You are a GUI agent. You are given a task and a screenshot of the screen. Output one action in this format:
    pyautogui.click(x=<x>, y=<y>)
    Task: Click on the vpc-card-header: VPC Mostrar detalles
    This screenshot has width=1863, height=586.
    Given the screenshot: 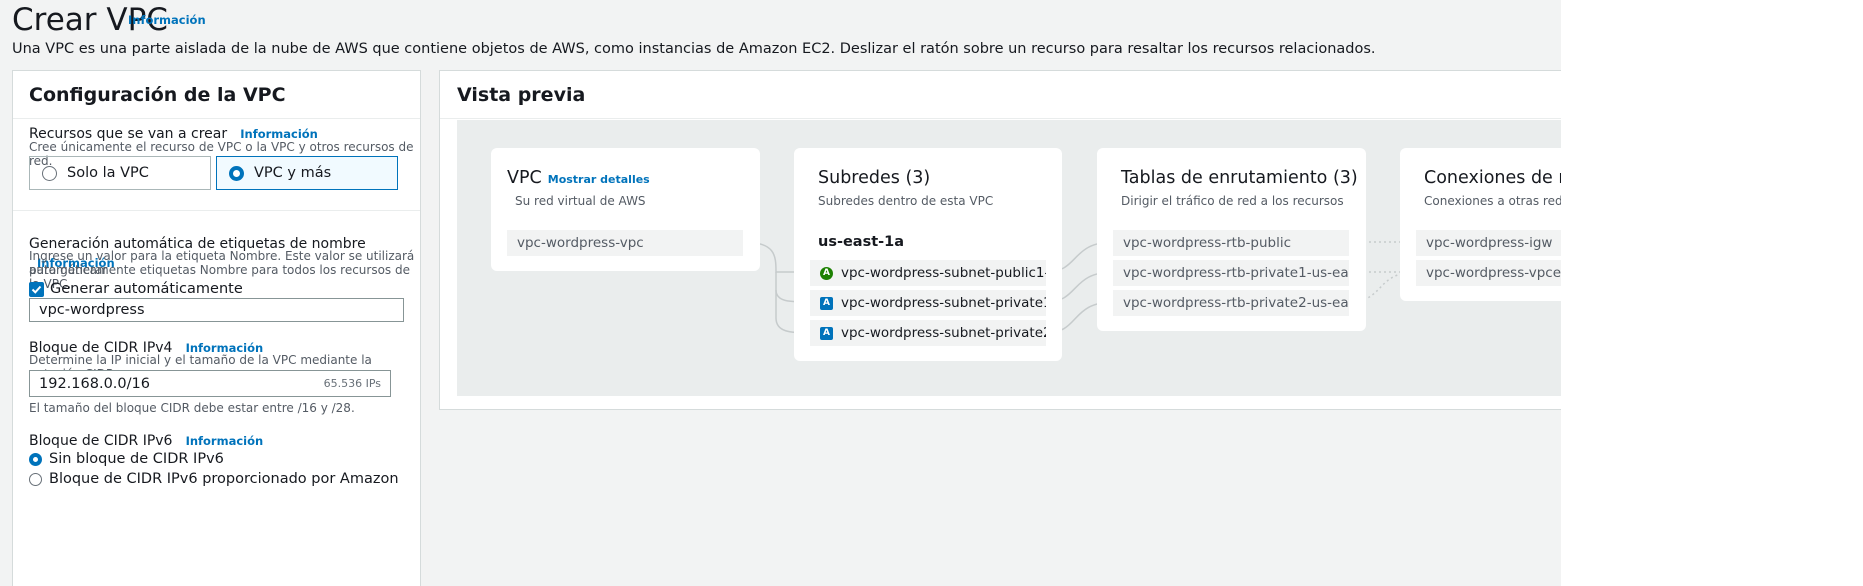 What is the action you would take?
    pyautogui.click(x=578, y=178)
    